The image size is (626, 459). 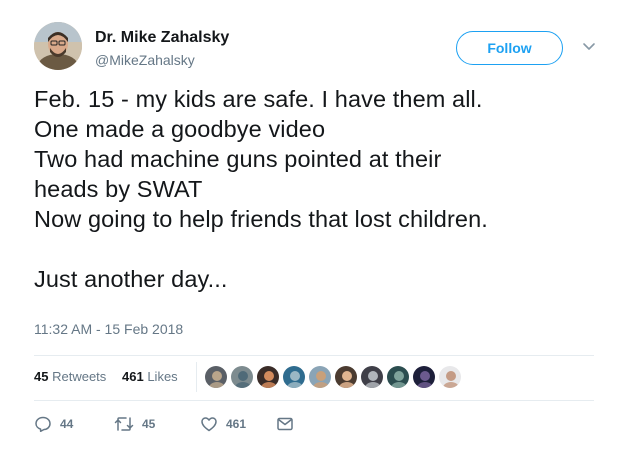 I want to click on chevron-down-icon, so click(x=589, y=47).